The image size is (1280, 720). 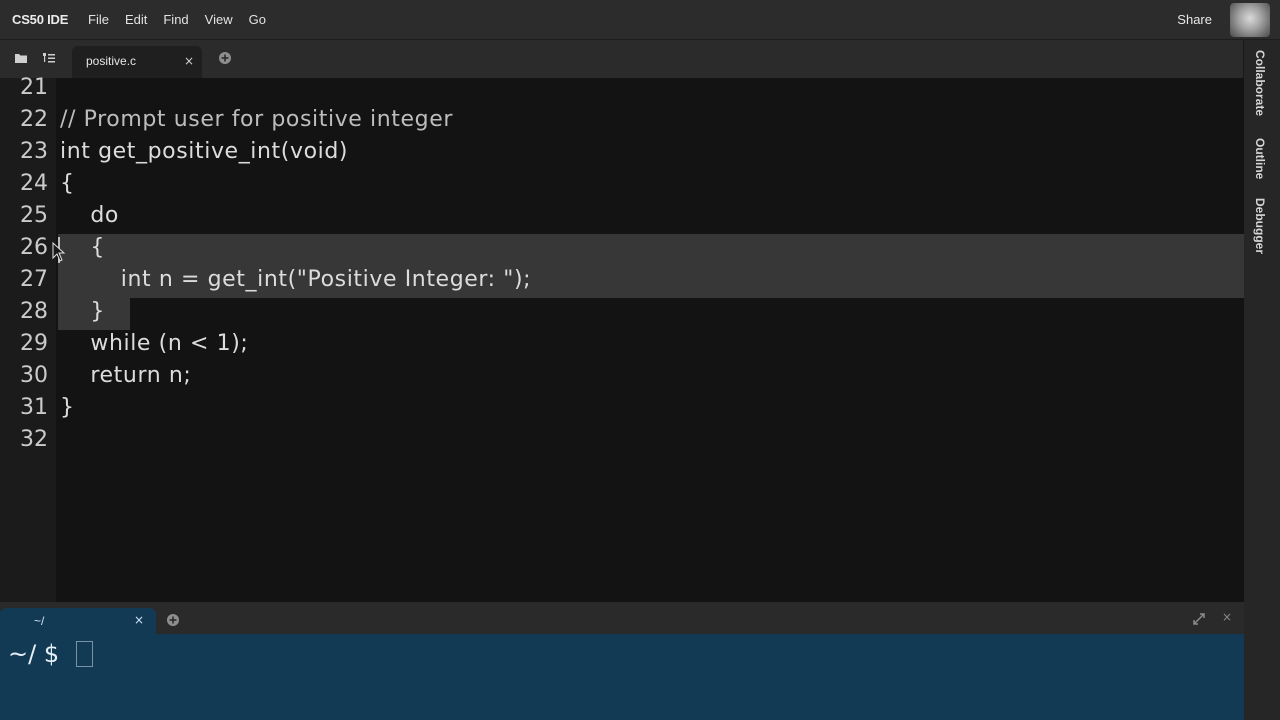 What do you see at coordinates (622, 154) in the screenshot?
I see `code-line: 23 int get_positive_int(void)` at bounding box center [622, 154].